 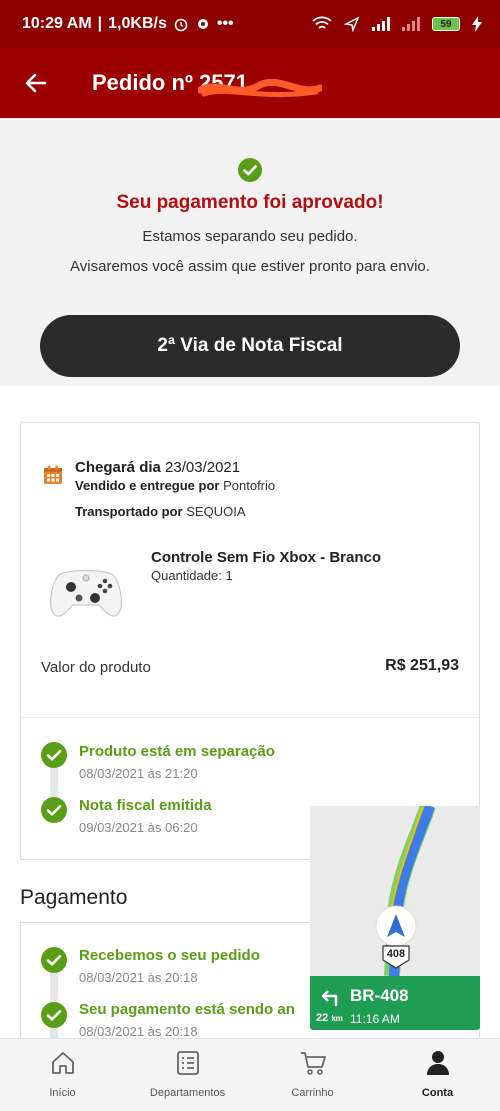 What do you see at coordinates (175, 485) in the screenshot?
I see `seller-info: Vendido e entregue por Pontofrio` at bounding box center [175, 485].